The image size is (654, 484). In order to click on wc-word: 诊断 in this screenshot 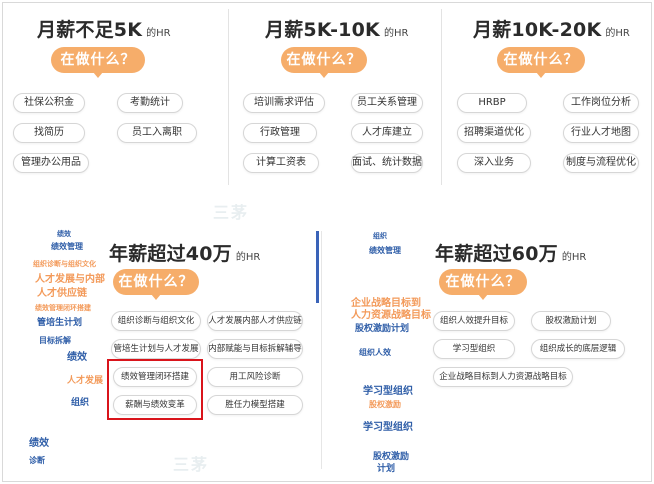, I will do `click(37, 460)`.